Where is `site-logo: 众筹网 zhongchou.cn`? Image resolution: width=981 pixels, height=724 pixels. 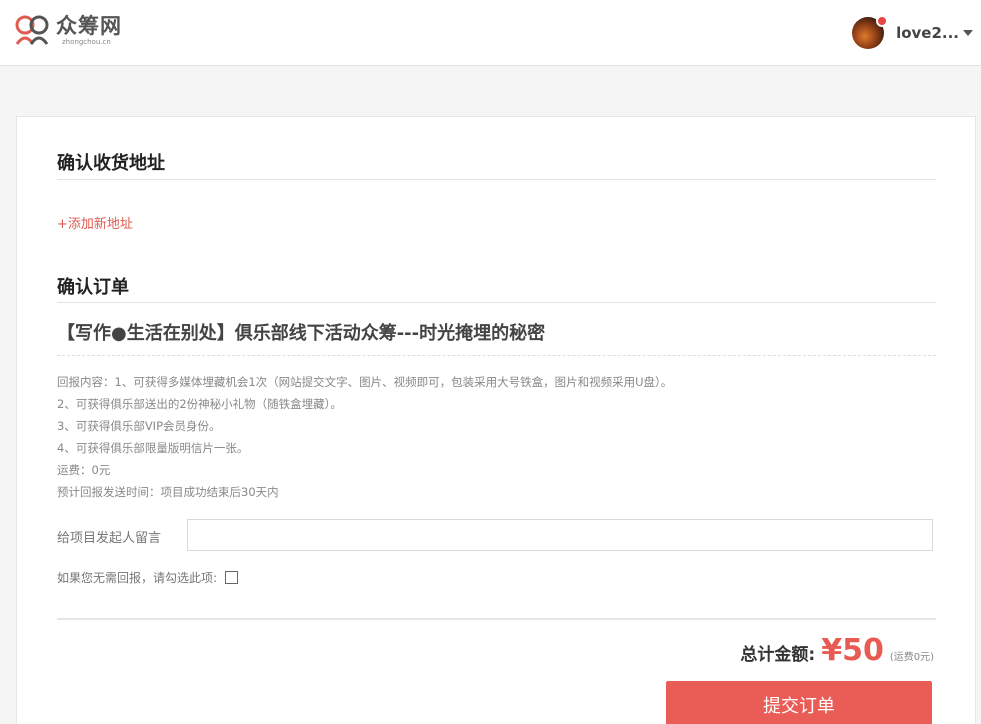 site-logo: 众筹网 zhongchou.cn is located at coordinates (68, 32).